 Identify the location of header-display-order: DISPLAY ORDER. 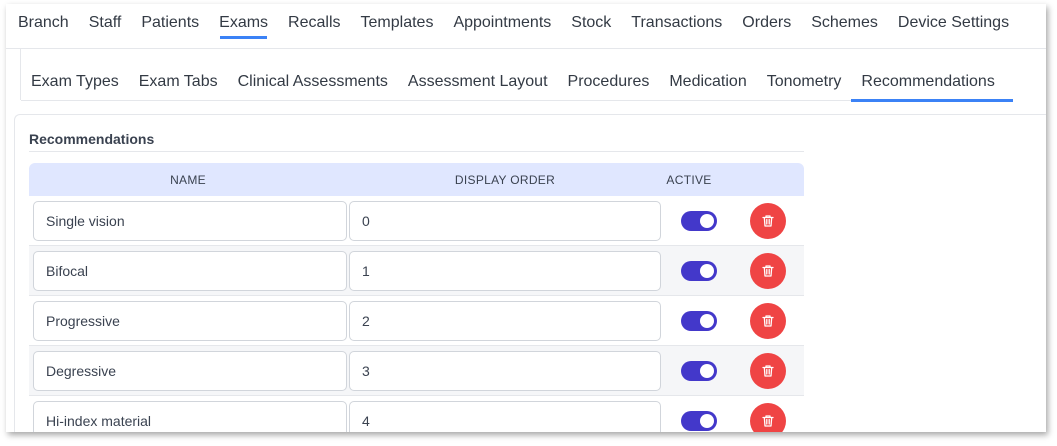
(505, 179).